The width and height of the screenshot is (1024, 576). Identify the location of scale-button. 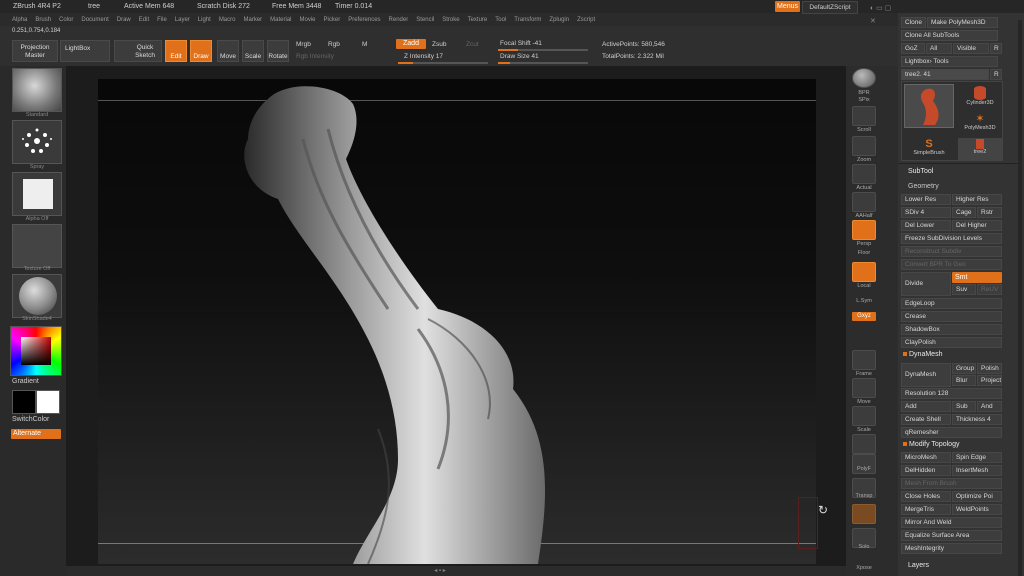
(864, 416).